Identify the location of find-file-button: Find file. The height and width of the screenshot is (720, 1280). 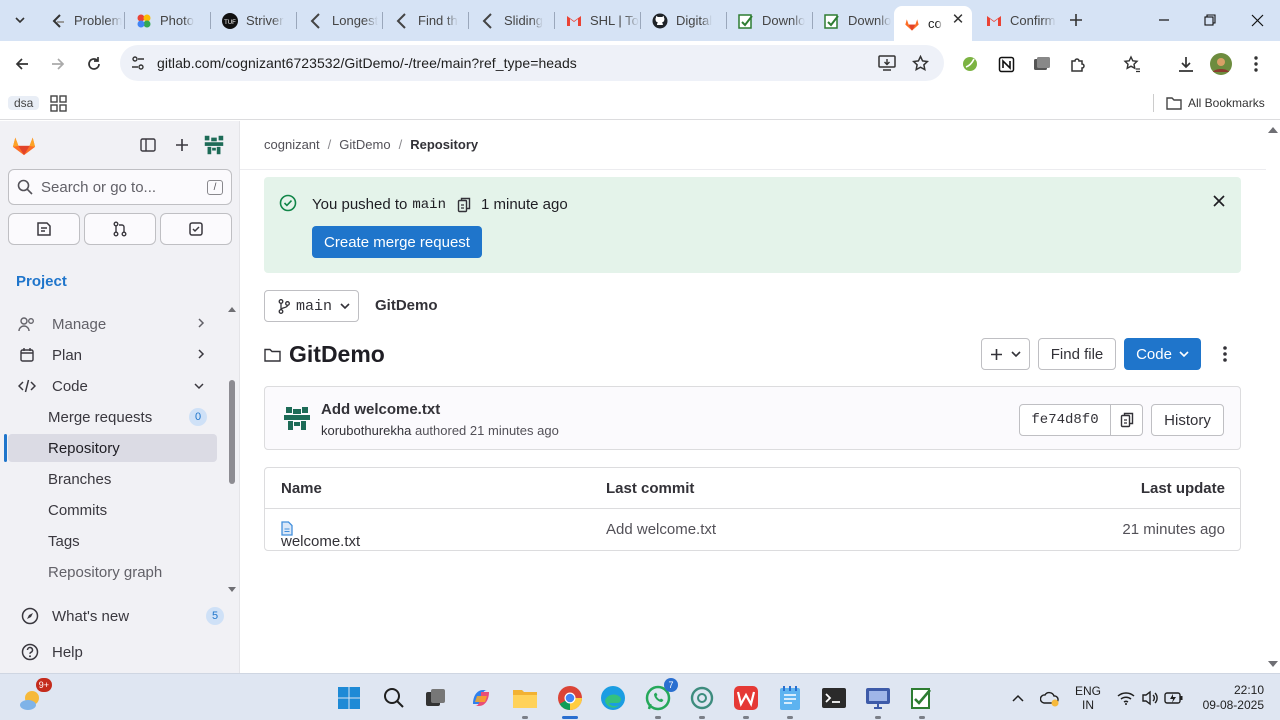
(1077, 354).